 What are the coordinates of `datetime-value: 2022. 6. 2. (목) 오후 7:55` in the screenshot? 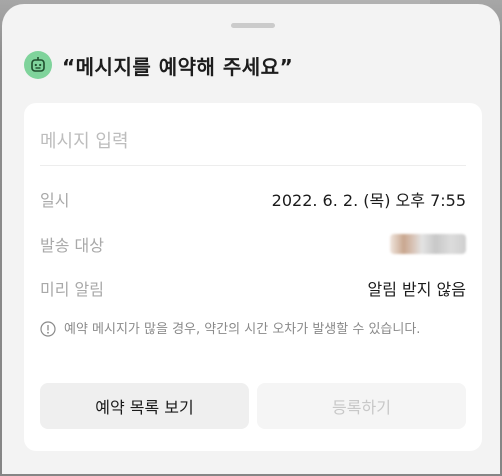 It's located at (369, 199).